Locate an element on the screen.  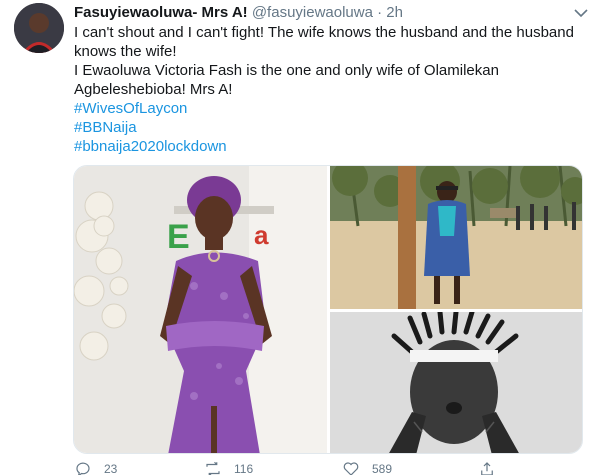
svg-text: a is located at coordinates (261, 235).